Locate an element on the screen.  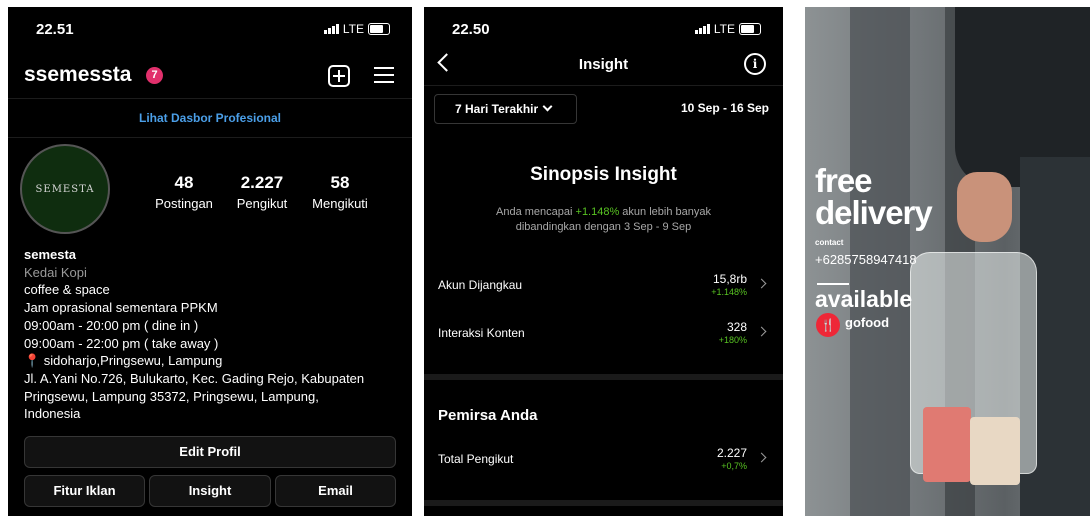
ads-button: Fitur Iklan is located at coordinates (84, 491).